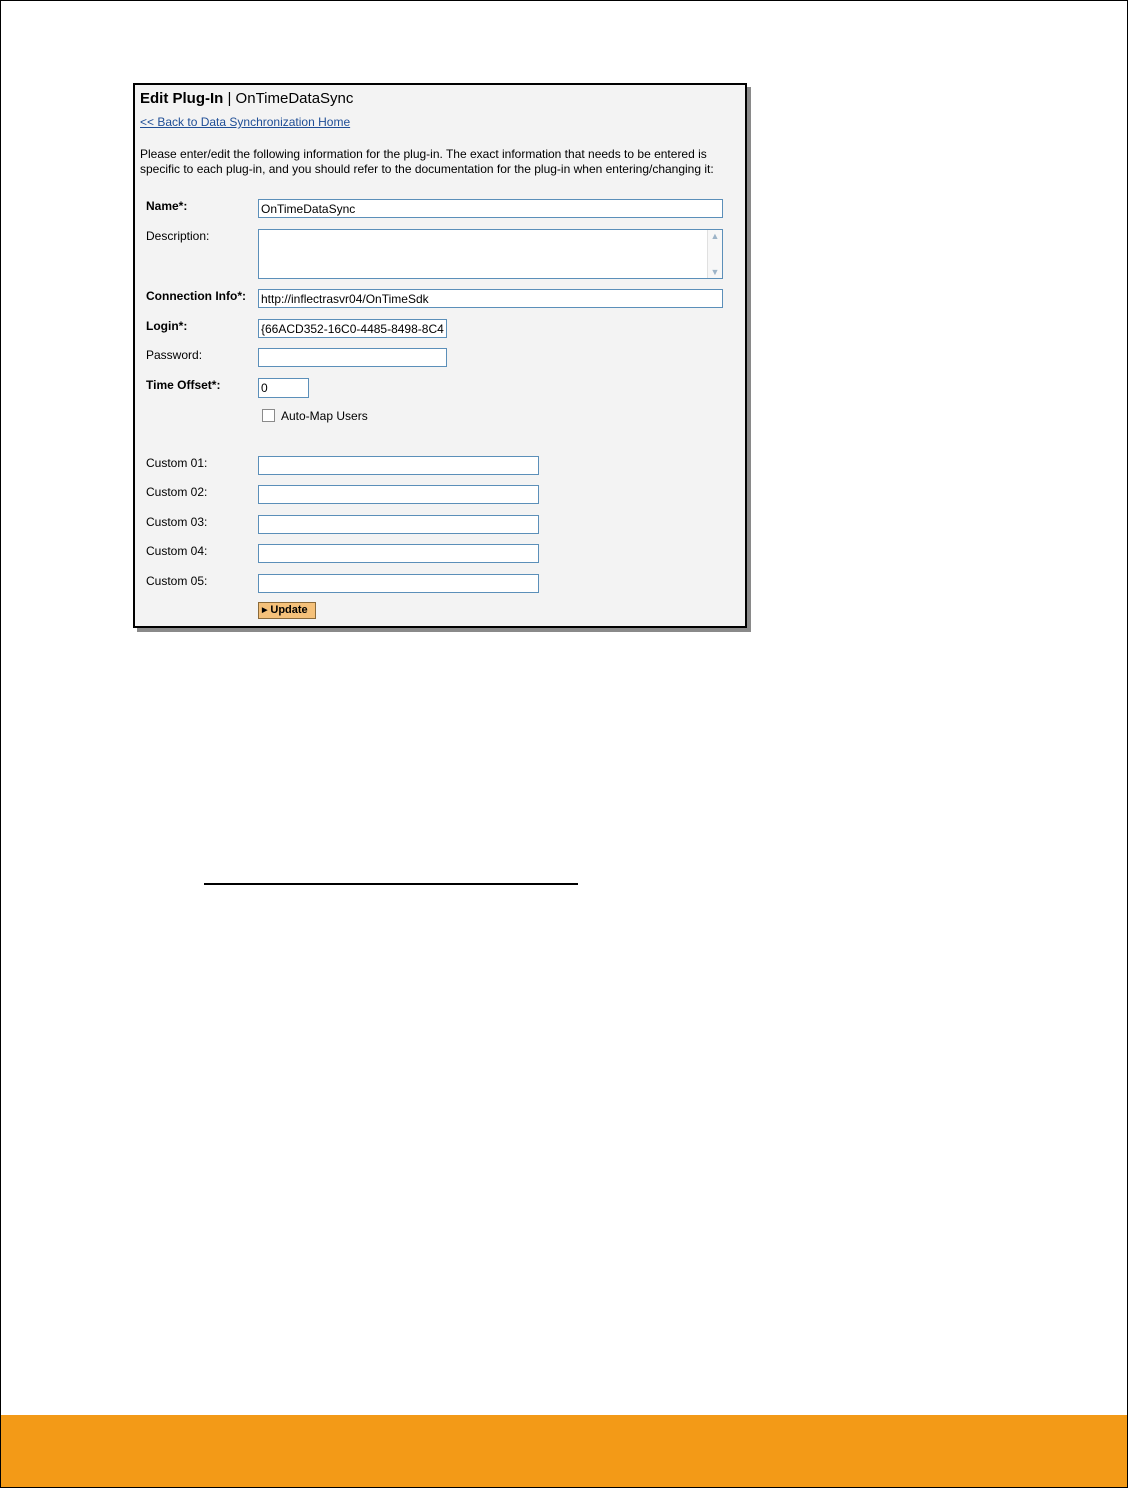 This screenshot has width=1128, height=1488. I want to click on auto-map-users-checkbox, so click(268, 415).